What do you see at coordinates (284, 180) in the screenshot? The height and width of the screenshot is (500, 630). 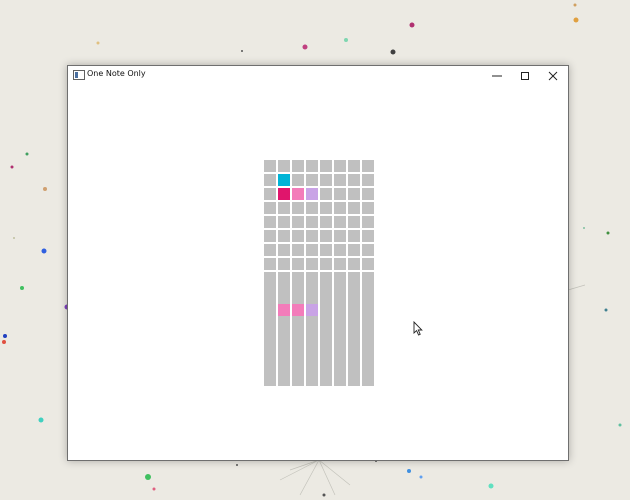 I see `grid-cell-cyan` at bounding box center [284, 180].